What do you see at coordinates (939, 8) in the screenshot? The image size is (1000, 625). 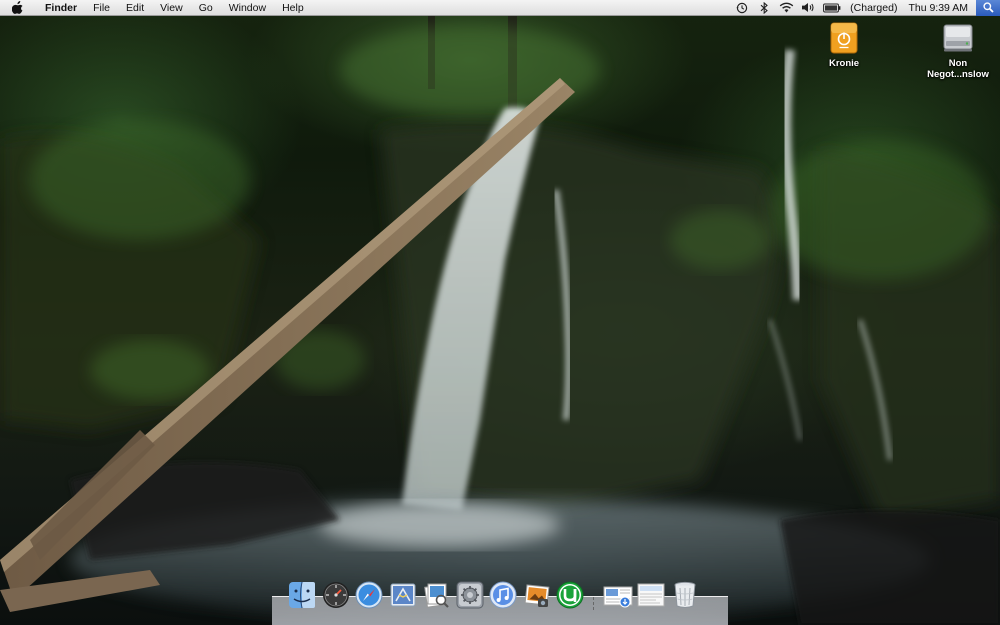 I see `menu-clock: Thu 9:39 AM` at bounding box center [939, 8].